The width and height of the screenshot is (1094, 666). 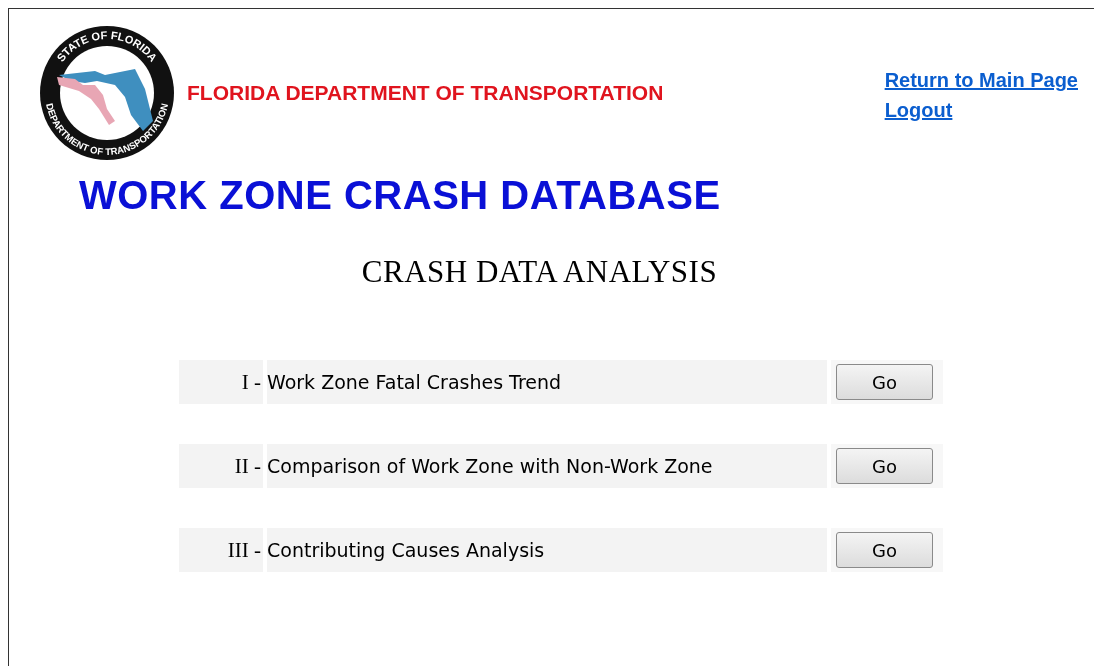 I want to click on nav-link: Return to Main Page, so click(x=981, y=80).